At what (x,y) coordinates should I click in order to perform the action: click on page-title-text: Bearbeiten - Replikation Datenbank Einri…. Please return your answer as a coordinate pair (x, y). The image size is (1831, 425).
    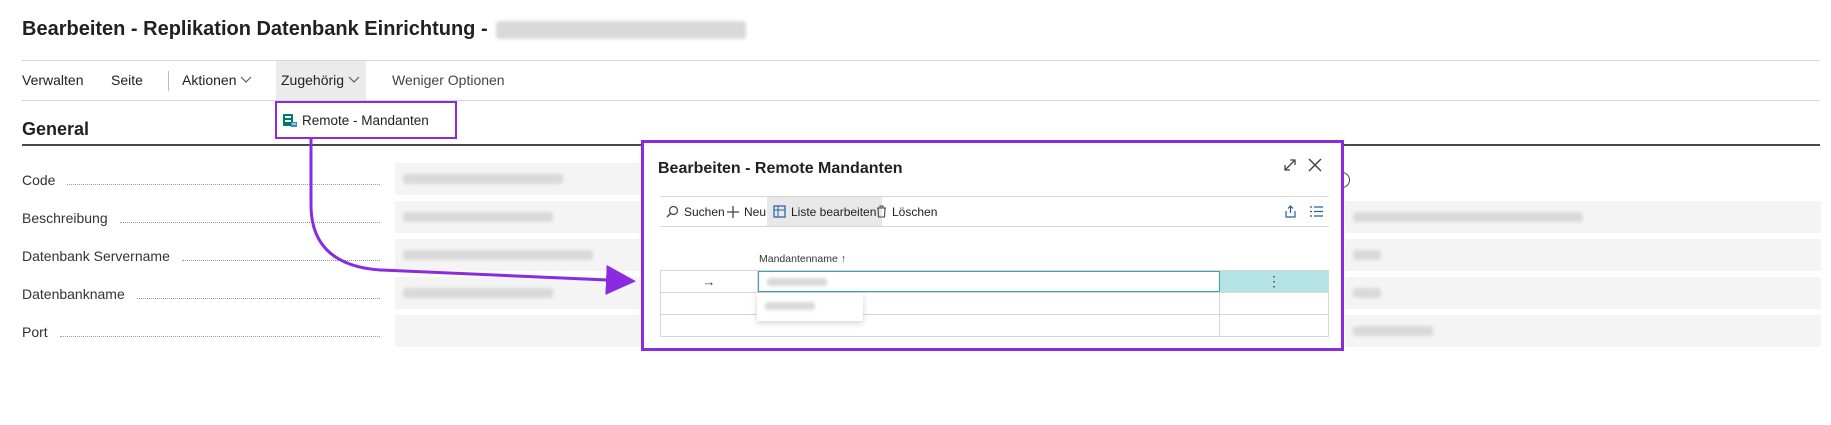
    Looking at the image, I should click on (255, 29).